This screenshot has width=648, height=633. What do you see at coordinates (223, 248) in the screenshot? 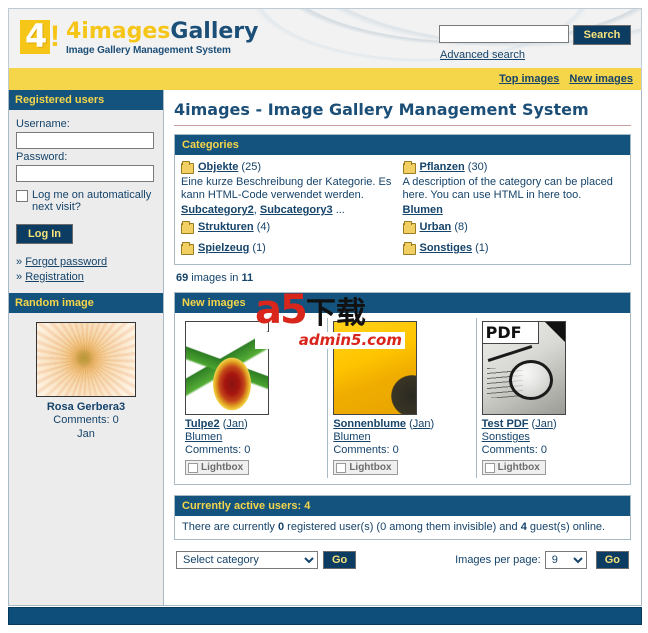
I see `category-link: Spielzeug` at bounding box center [223, 248].